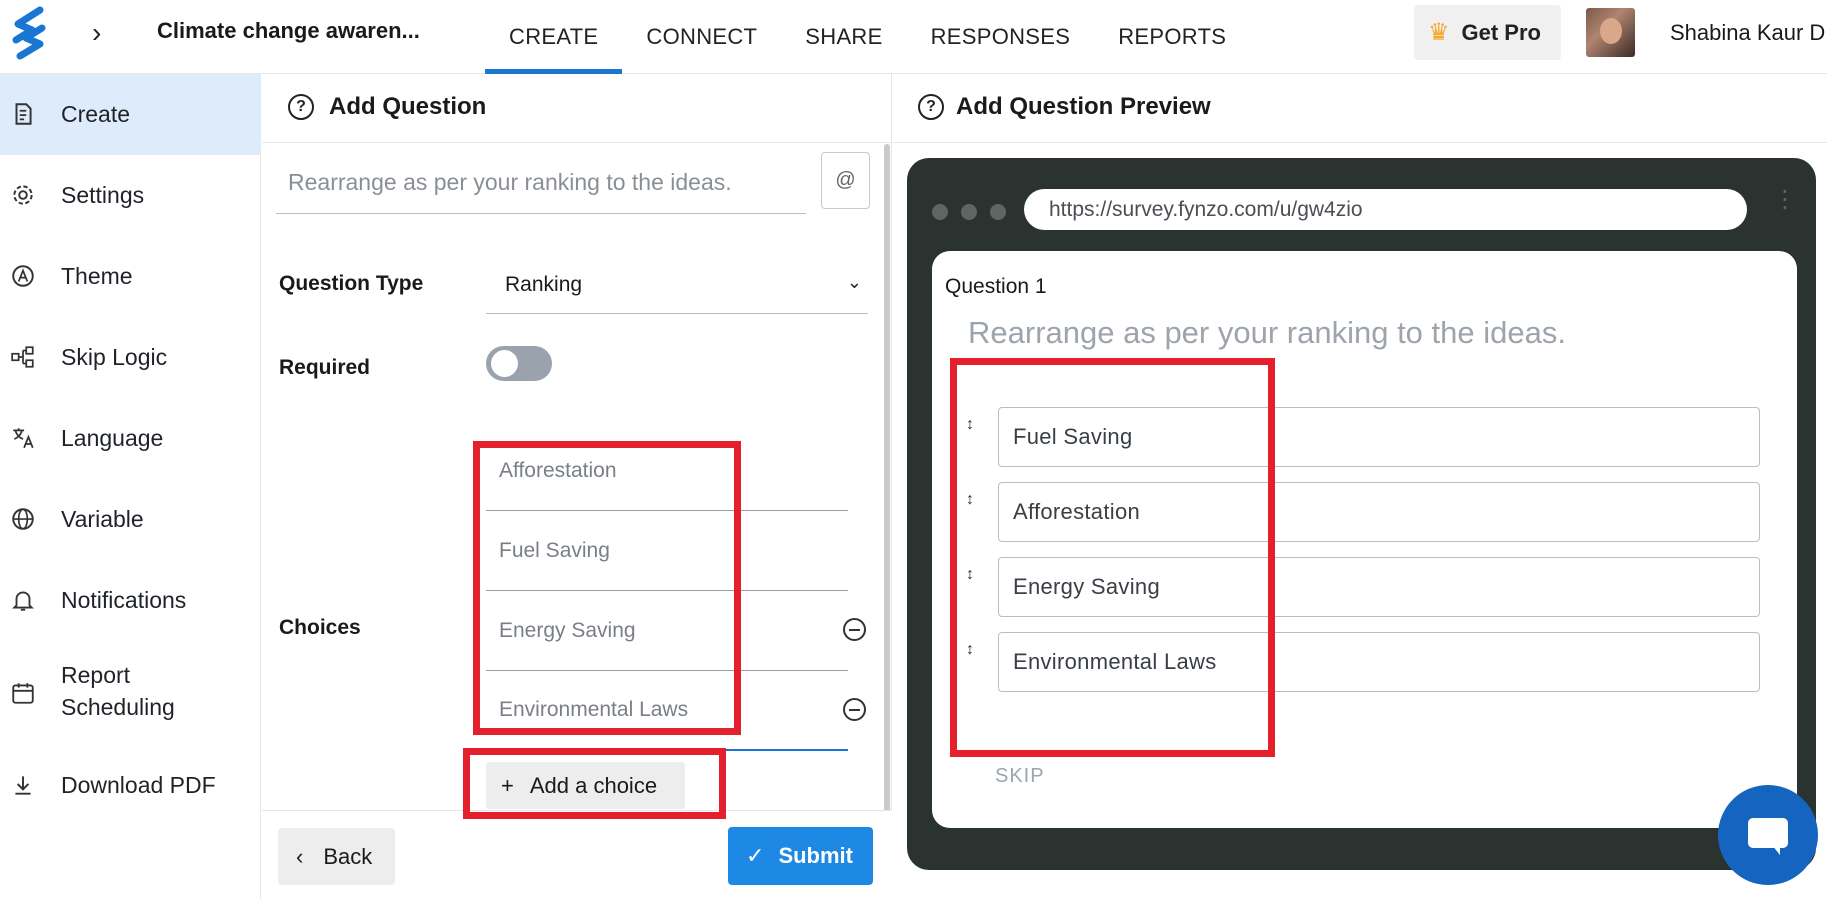 This screenshot has height=899, width=1827. What do you see at coordinates (23, 519) in the screenshot?
I see `globe-icon` at bounding box center [23, 519].